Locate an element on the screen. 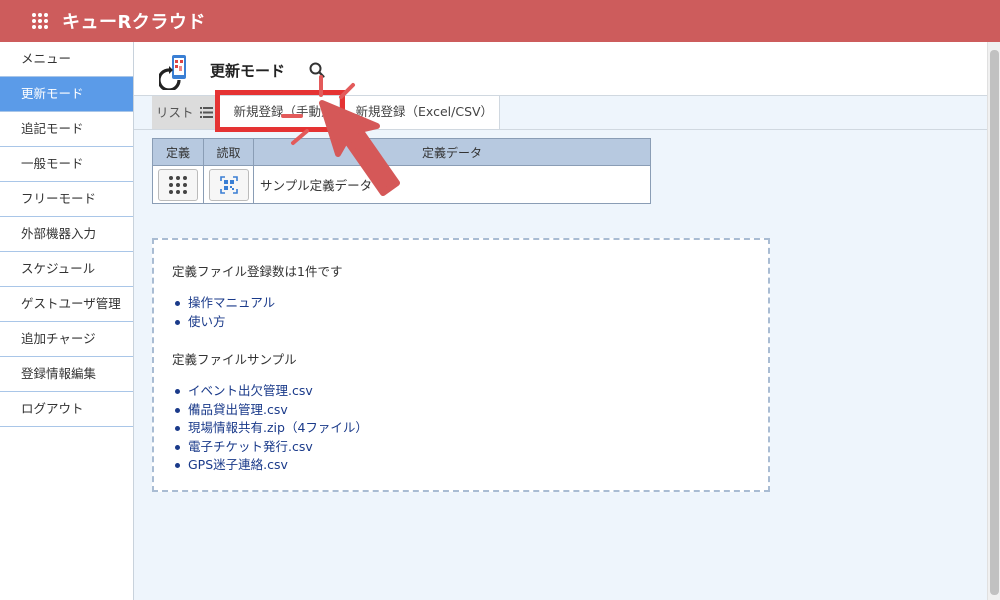 Image resolution: width=1000 pixels, height=600 pixels. sidebar-item-schedule: スケジュール is located at coordinates (66, 269).